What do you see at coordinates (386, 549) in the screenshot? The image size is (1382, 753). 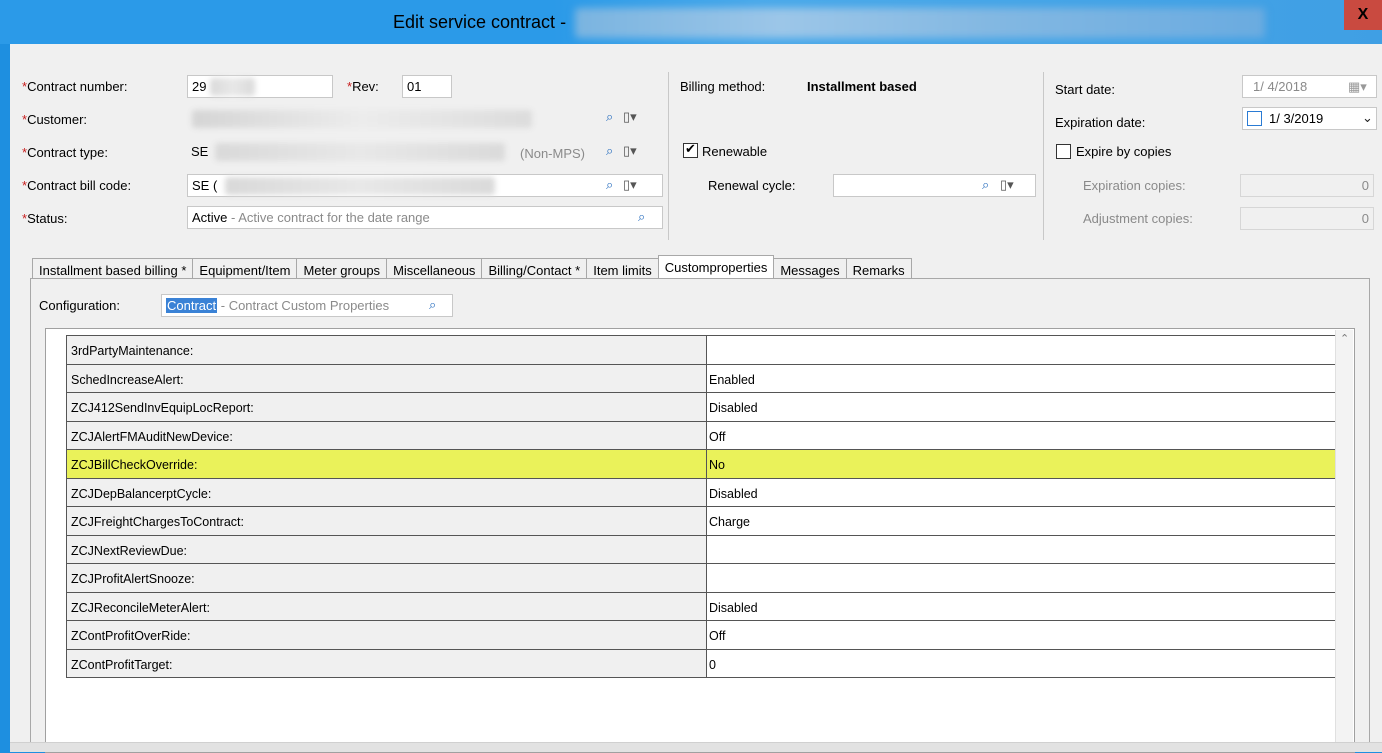 I see `property-name-cell: ZCJNextReviewDue:` at bounding box center [386, 549].